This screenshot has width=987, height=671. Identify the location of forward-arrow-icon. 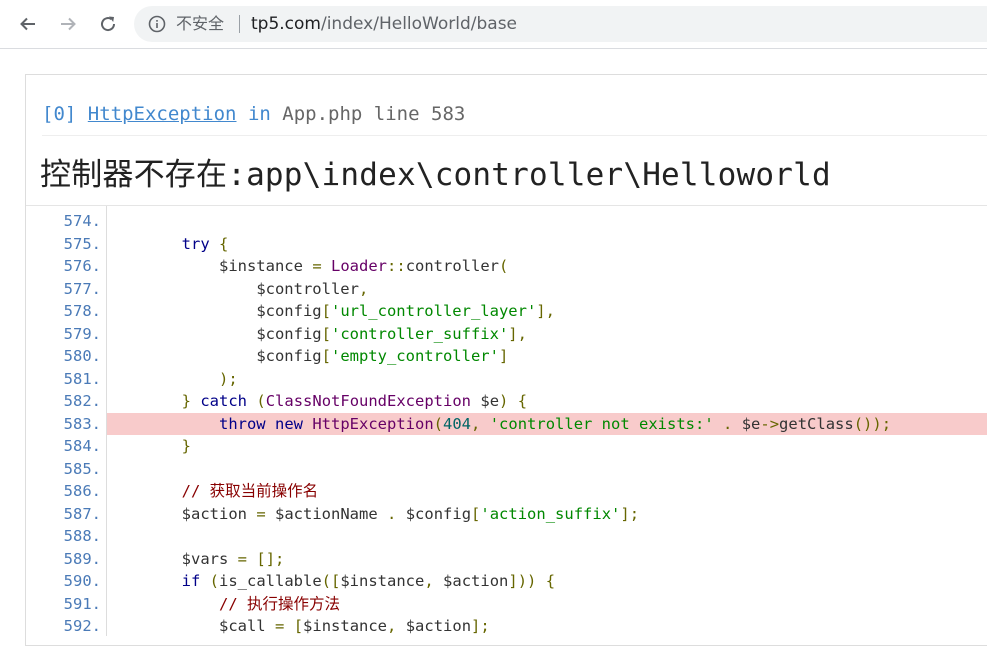
(68, 24).